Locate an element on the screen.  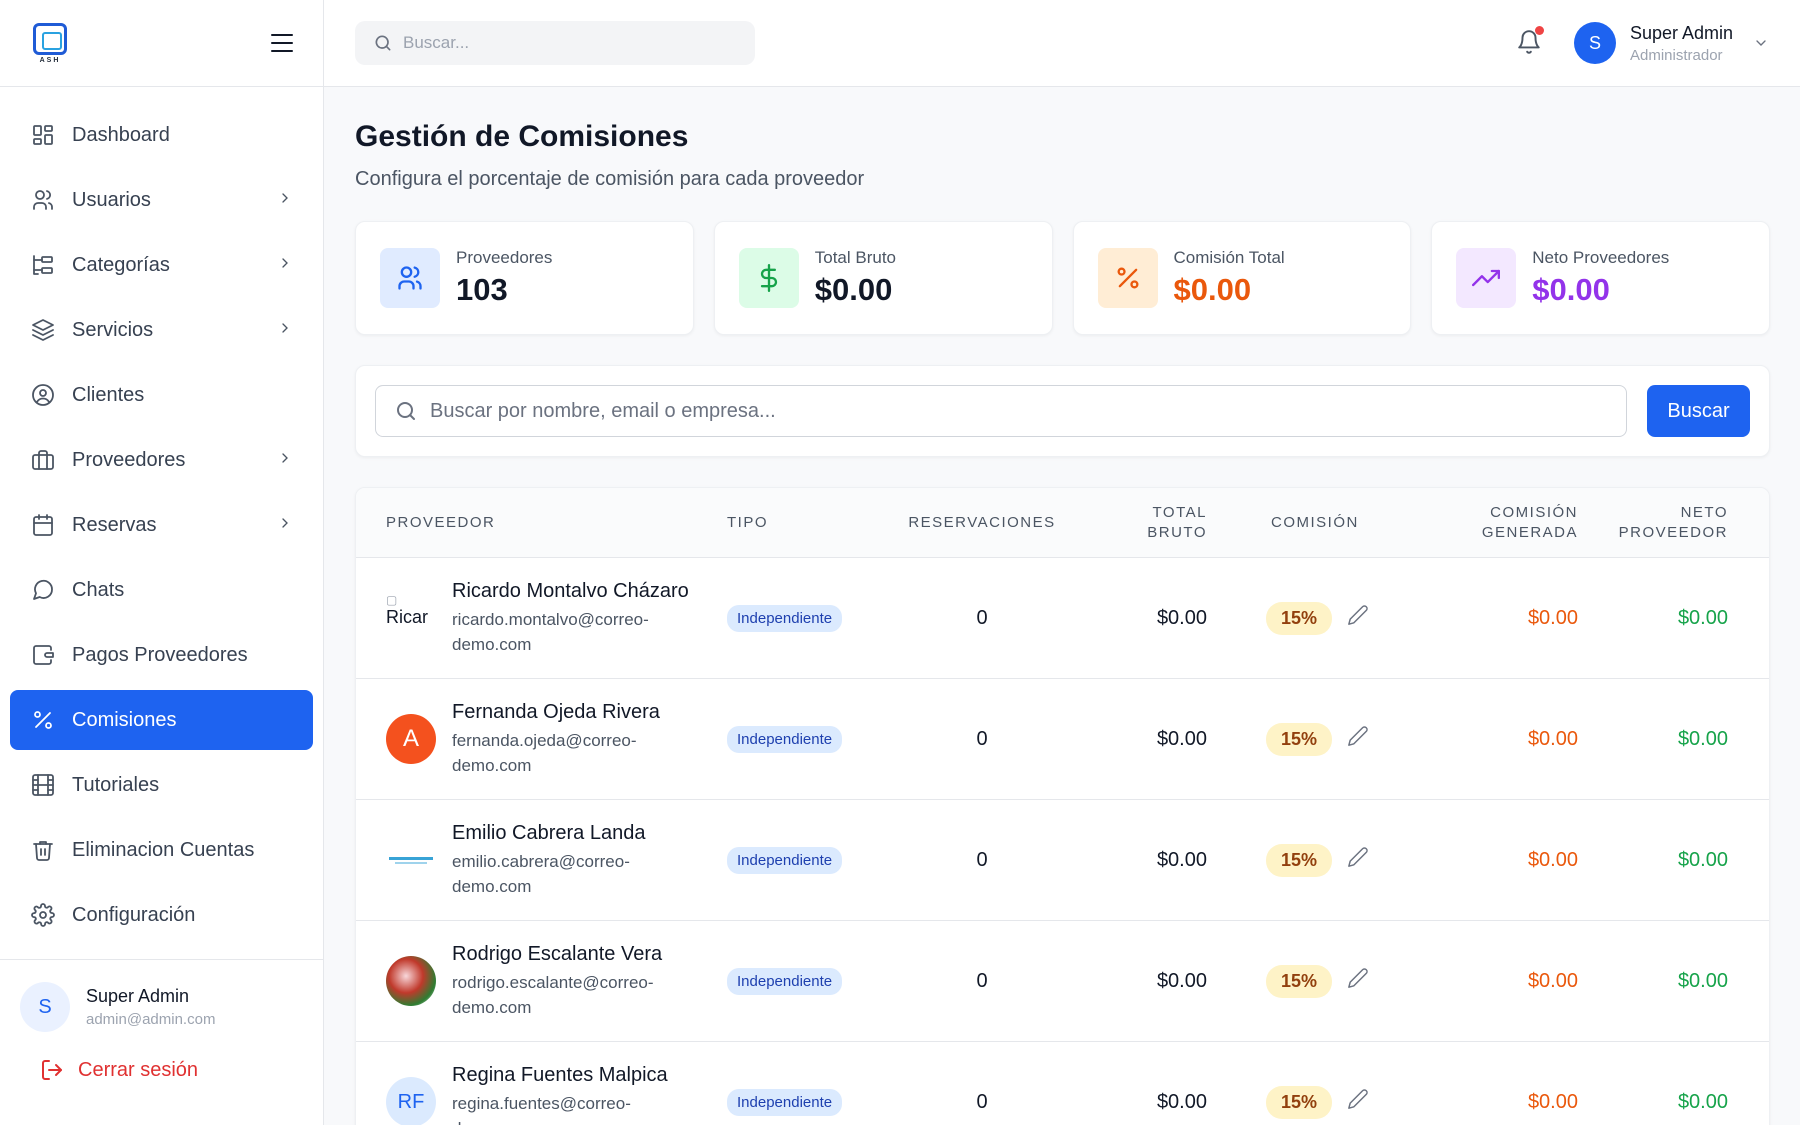
col-comision-generada: COMISIÓN GENERADA is located at coordinates (1494, 523).